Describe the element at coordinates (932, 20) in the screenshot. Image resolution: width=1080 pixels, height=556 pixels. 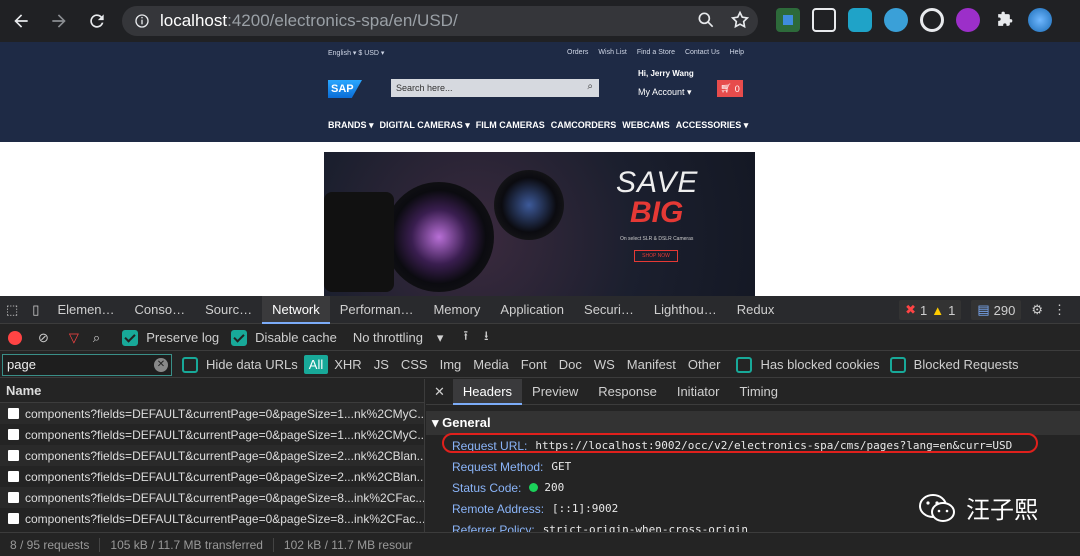
I see `extension-target-icon` at that location.